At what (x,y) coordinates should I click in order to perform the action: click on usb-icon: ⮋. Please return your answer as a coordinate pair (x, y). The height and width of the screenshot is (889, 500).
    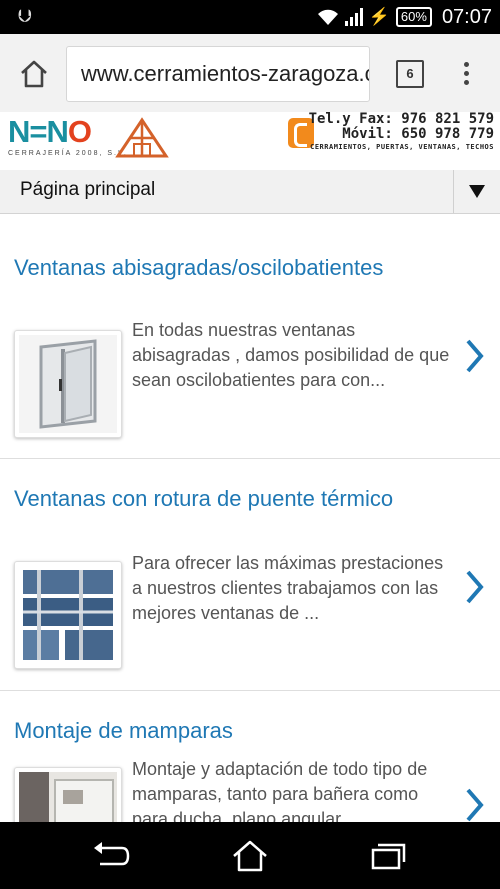
    Looking at the image, I should click on (25, 16).